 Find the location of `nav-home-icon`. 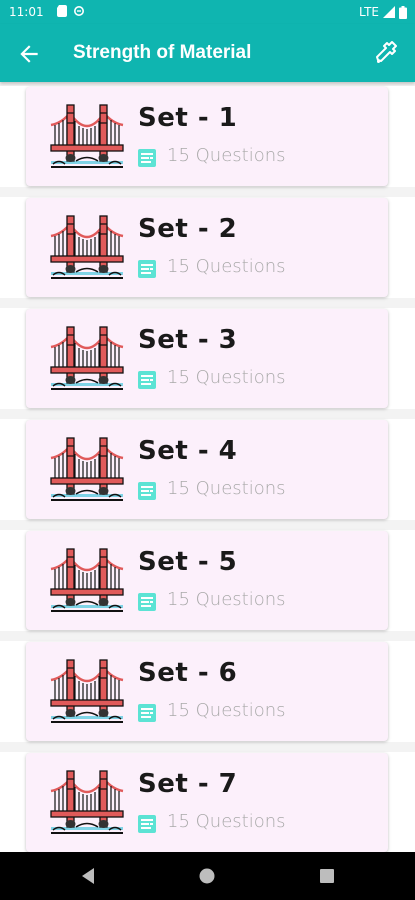

nav-home-icon is located at coordinates (207, 876).